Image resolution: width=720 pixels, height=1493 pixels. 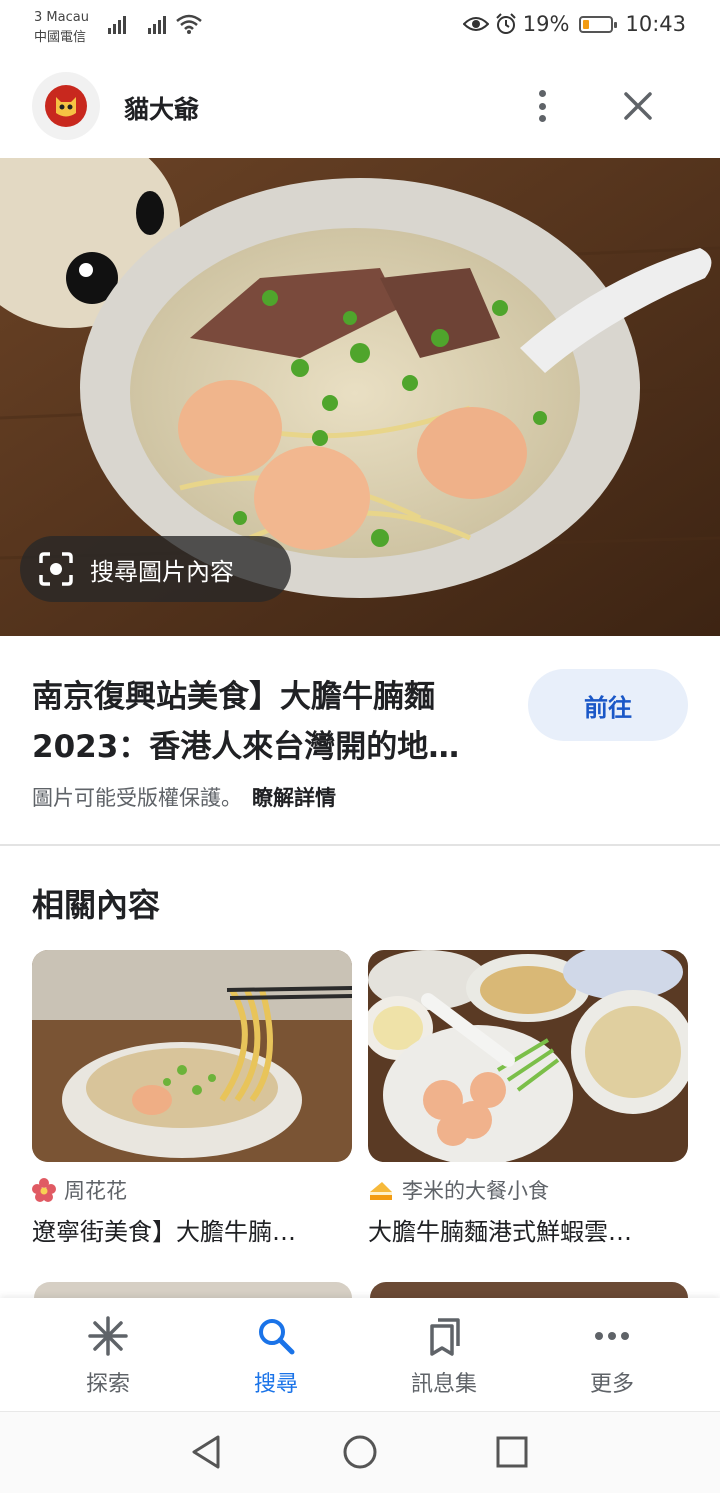 I want to click on more-vert-icon, so click(x=542, y=106).